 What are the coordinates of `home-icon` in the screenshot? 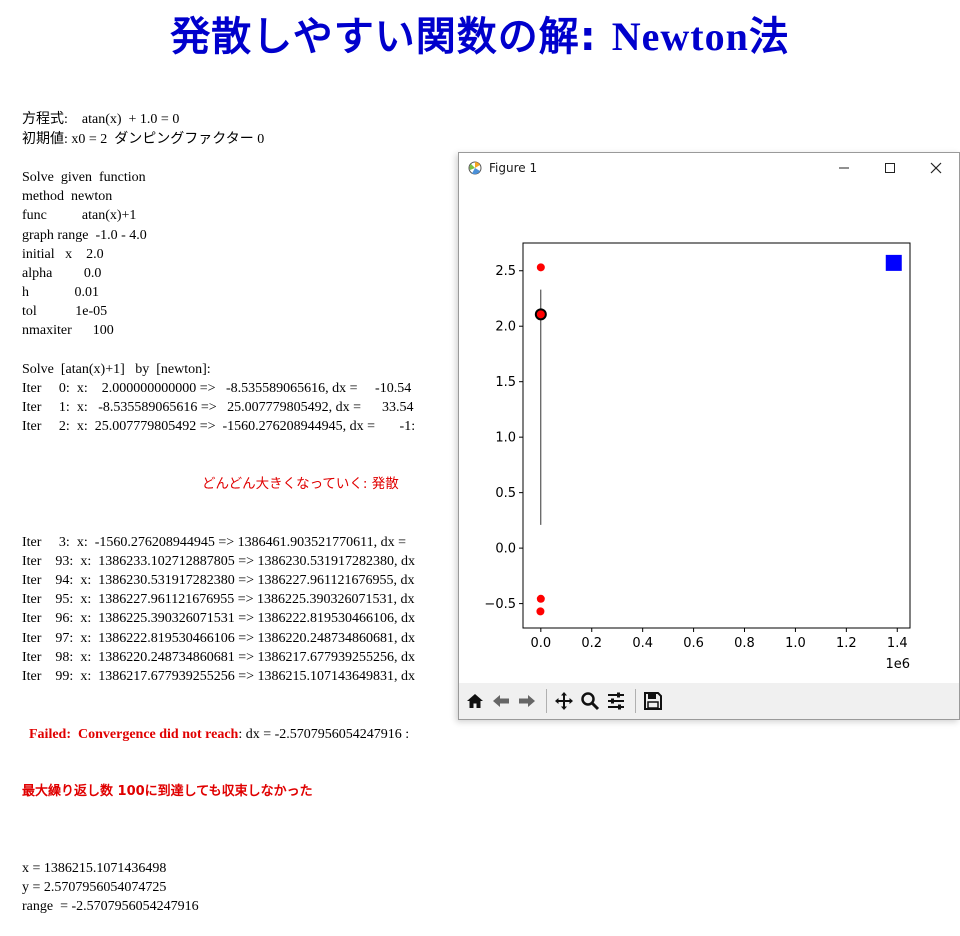 It's located at (475, 701).